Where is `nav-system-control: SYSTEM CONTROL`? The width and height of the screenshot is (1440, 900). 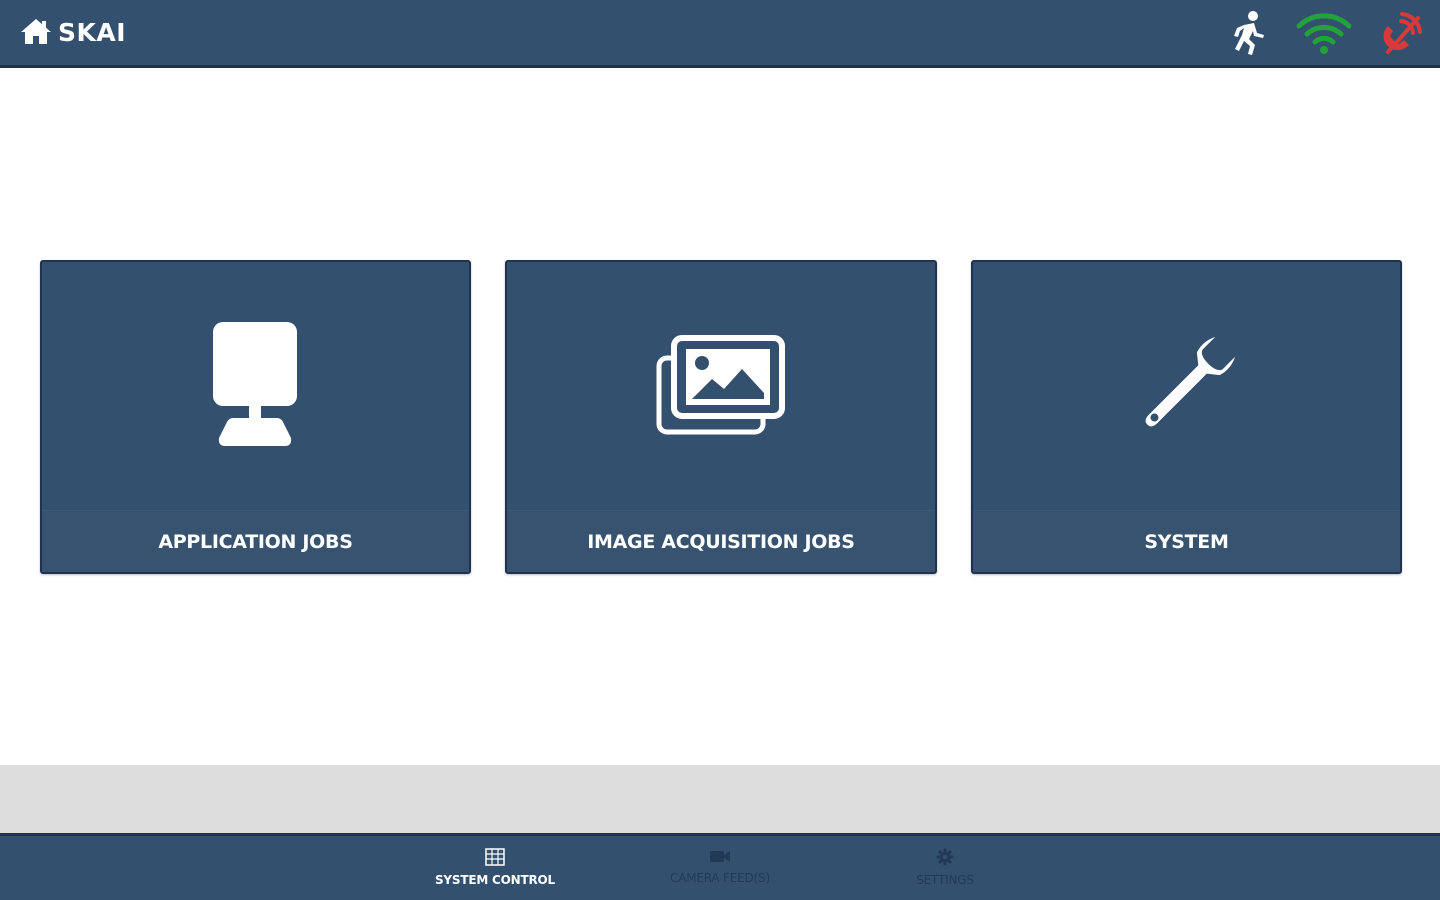 nav-system-control: SYSTEM CONTROL is located at coordinates (495, 867).